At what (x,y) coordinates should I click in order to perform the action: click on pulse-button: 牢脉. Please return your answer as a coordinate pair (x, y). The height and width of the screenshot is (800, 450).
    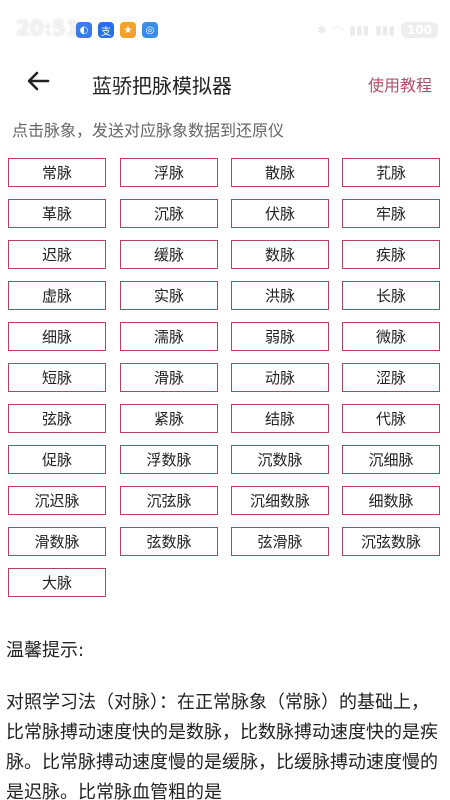
    Looking at the image, I should click on (391, 213).